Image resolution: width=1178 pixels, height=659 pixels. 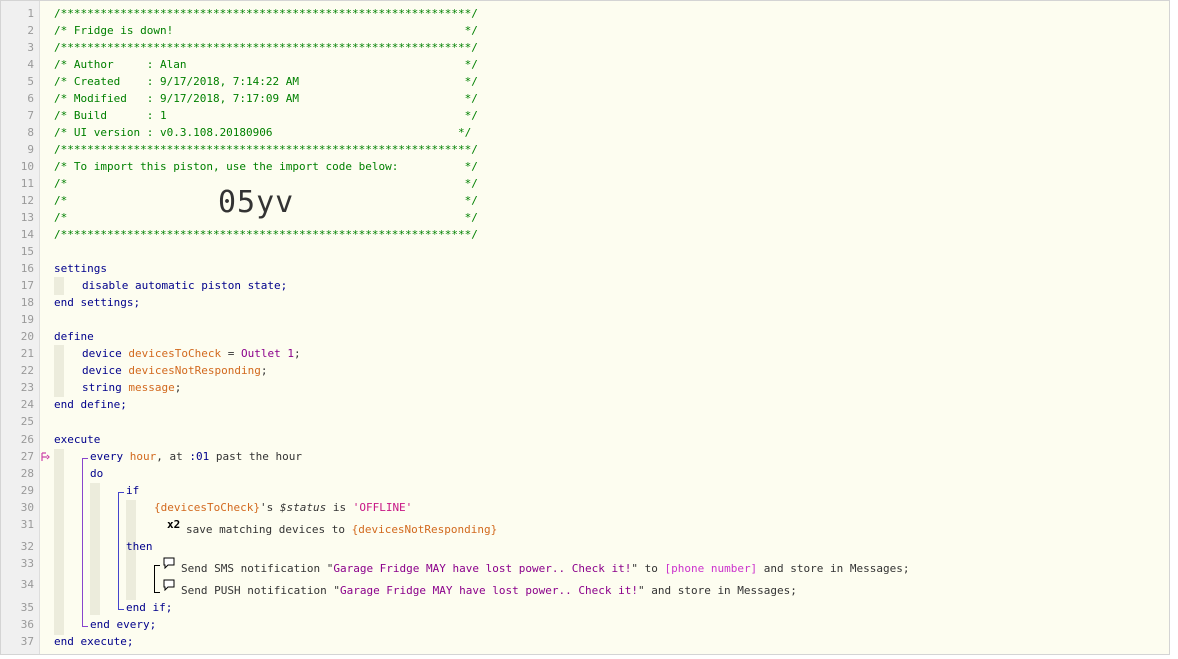 I want to click on import-code: 05yv, so click(x=256, y=202).